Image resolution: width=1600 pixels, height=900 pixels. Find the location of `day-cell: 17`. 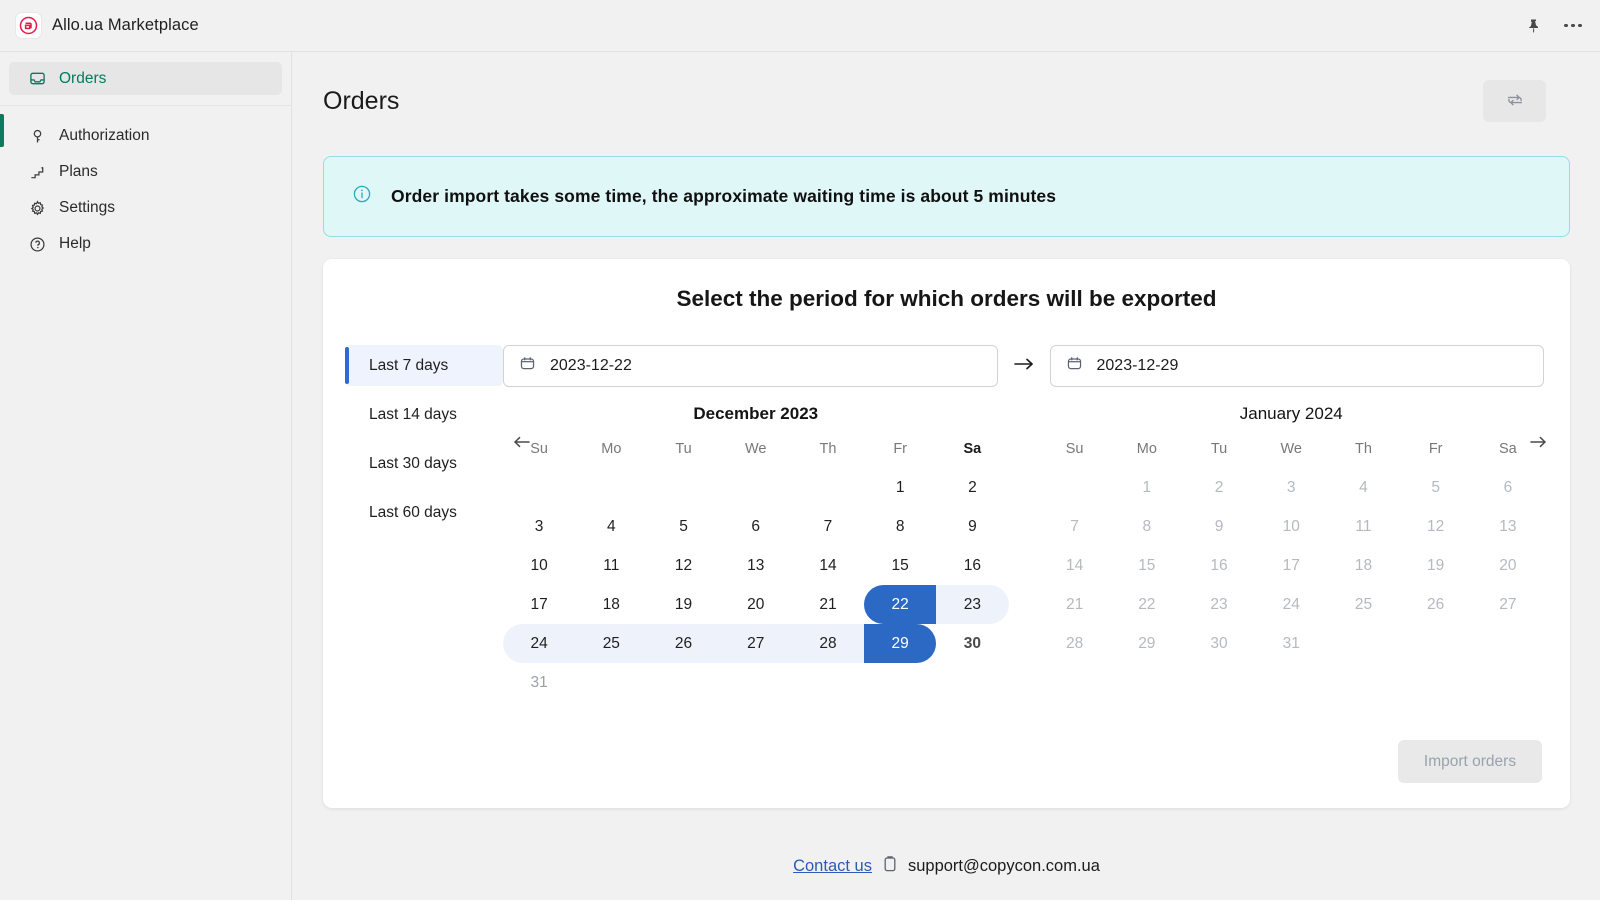

day-cell: 17 is located at coordinates (539, 604).